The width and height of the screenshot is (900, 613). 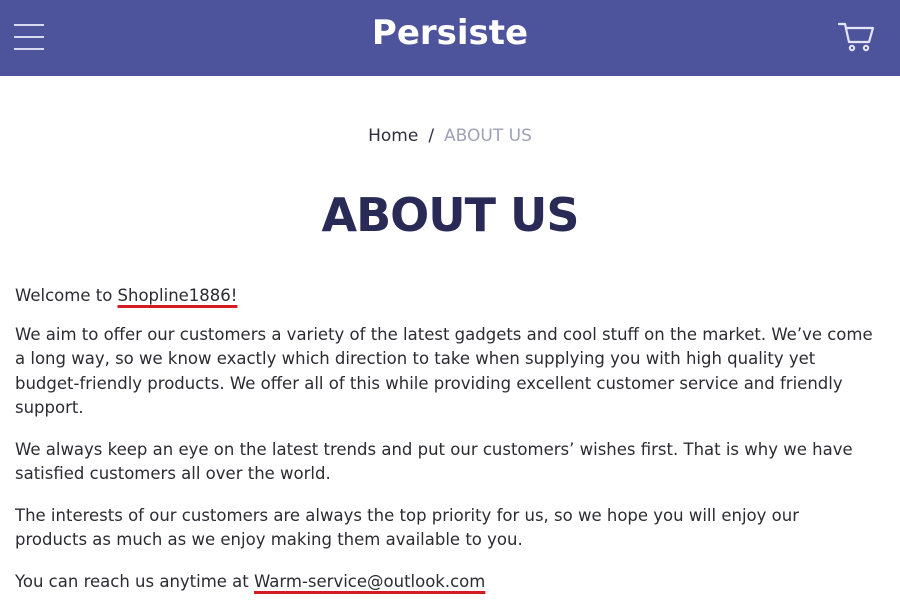 I want to click on shopping-cart-icon-graphic, so click(x=856, y=37).